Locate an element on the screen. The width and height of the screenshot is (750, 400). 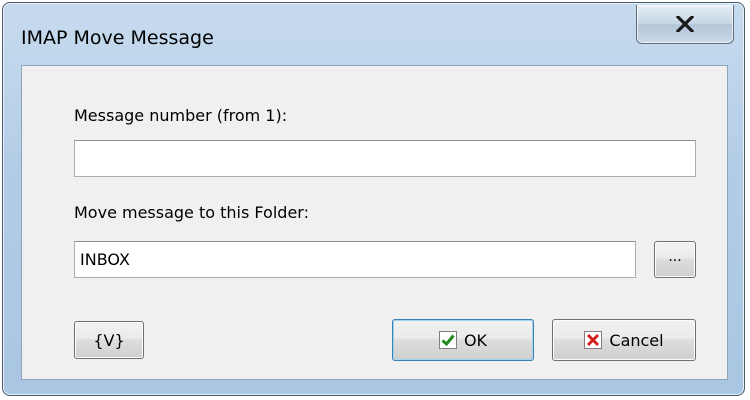
message-number-label: Message number (from 1): is located at coordinates (181, 115).